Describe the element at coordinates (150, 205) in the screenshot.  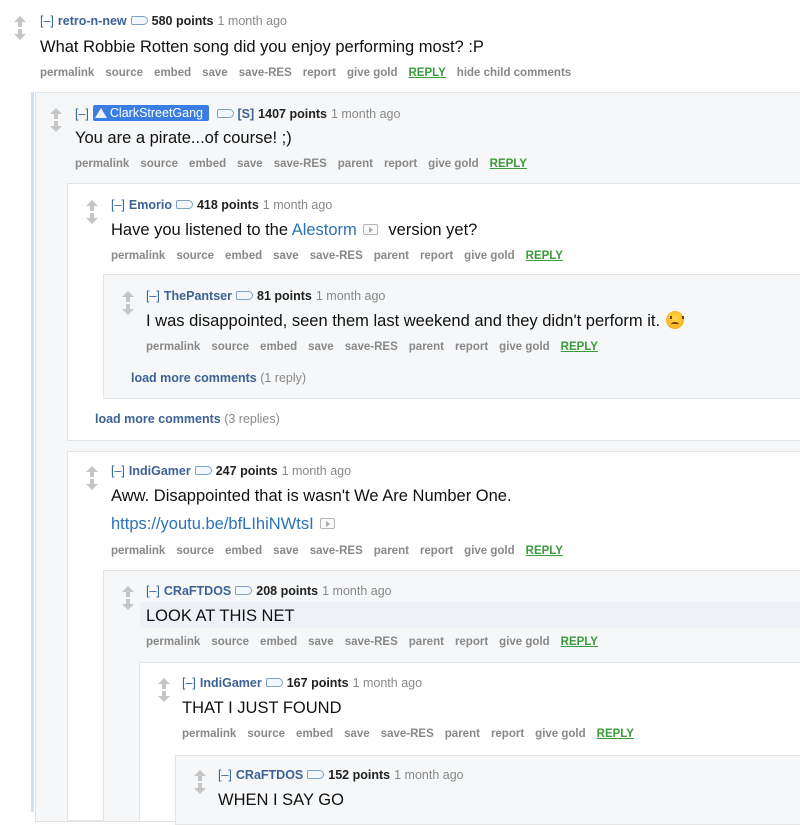
I see `comment-author: Emorio` at that location.